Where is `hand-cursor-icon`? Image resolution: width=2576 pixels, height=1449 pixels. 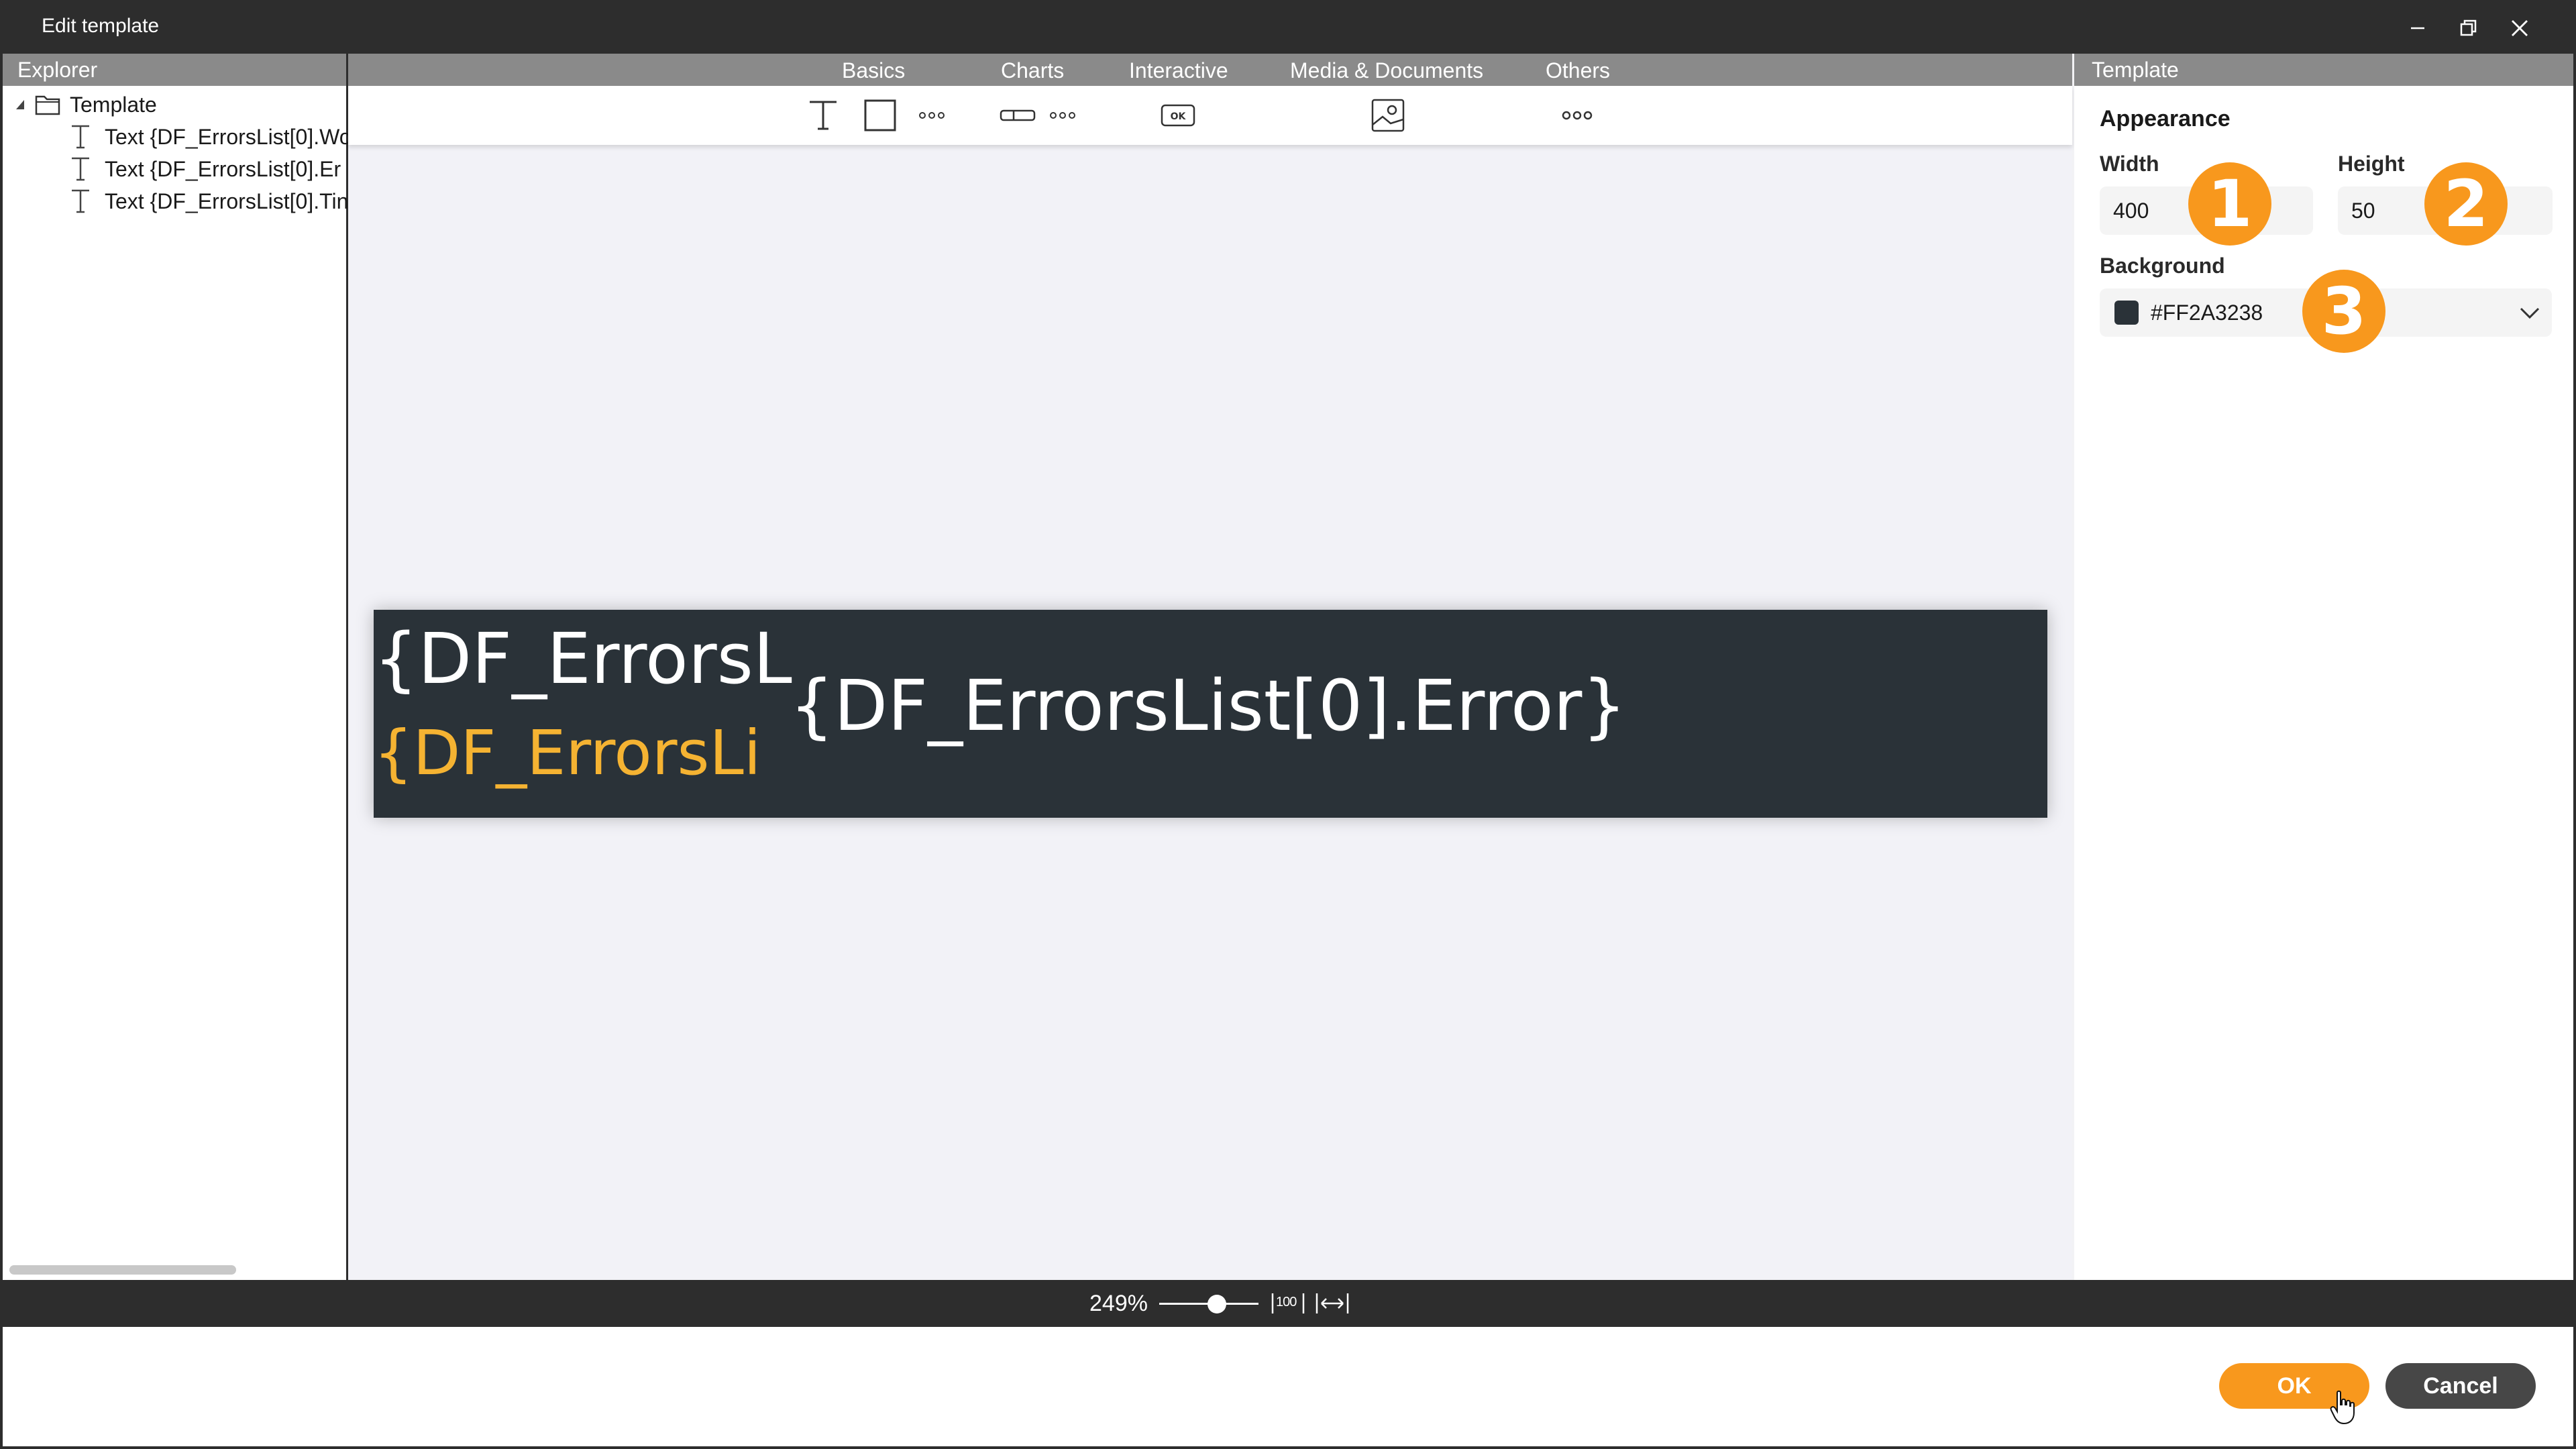 hand-cursor-icon is located at coordinates (2342, 1407).